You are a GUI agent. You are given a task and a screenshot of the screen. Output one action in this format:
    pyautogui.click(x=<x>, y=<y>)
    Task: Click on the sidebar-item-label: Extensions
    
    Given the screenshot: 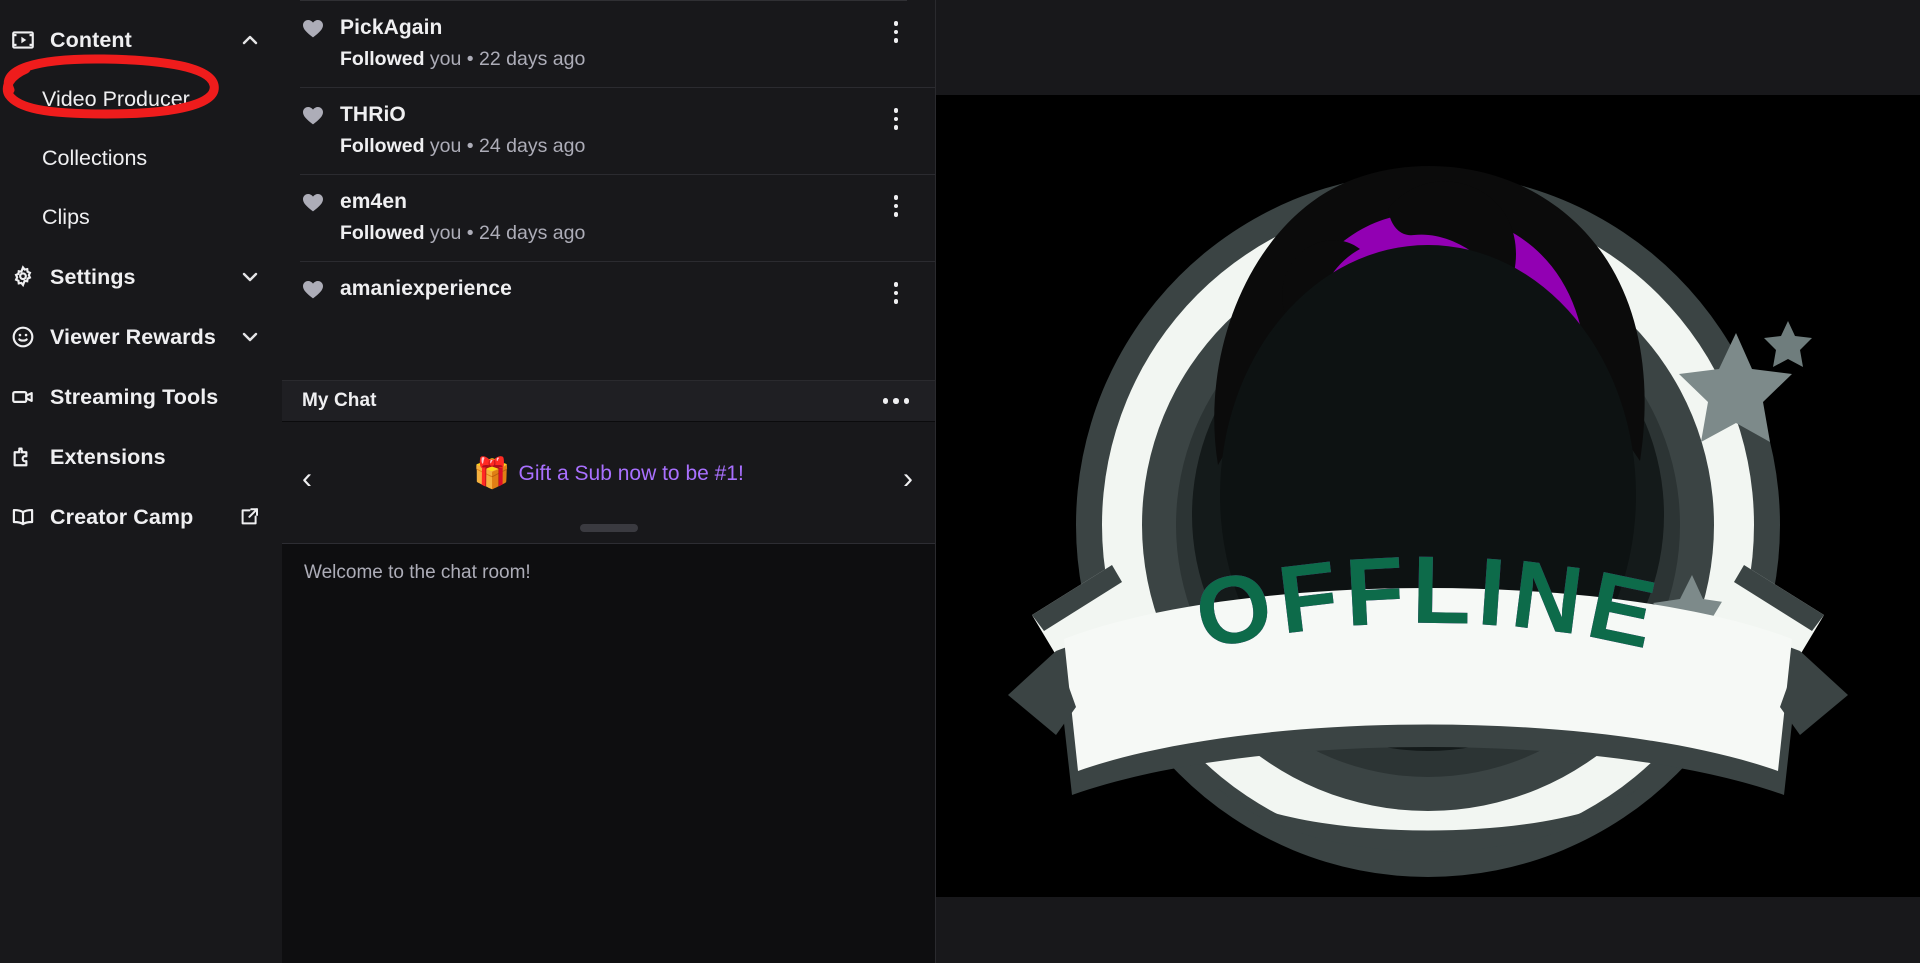 What is the action you would take?
    pyautogui.click(x=108, y=456)
    